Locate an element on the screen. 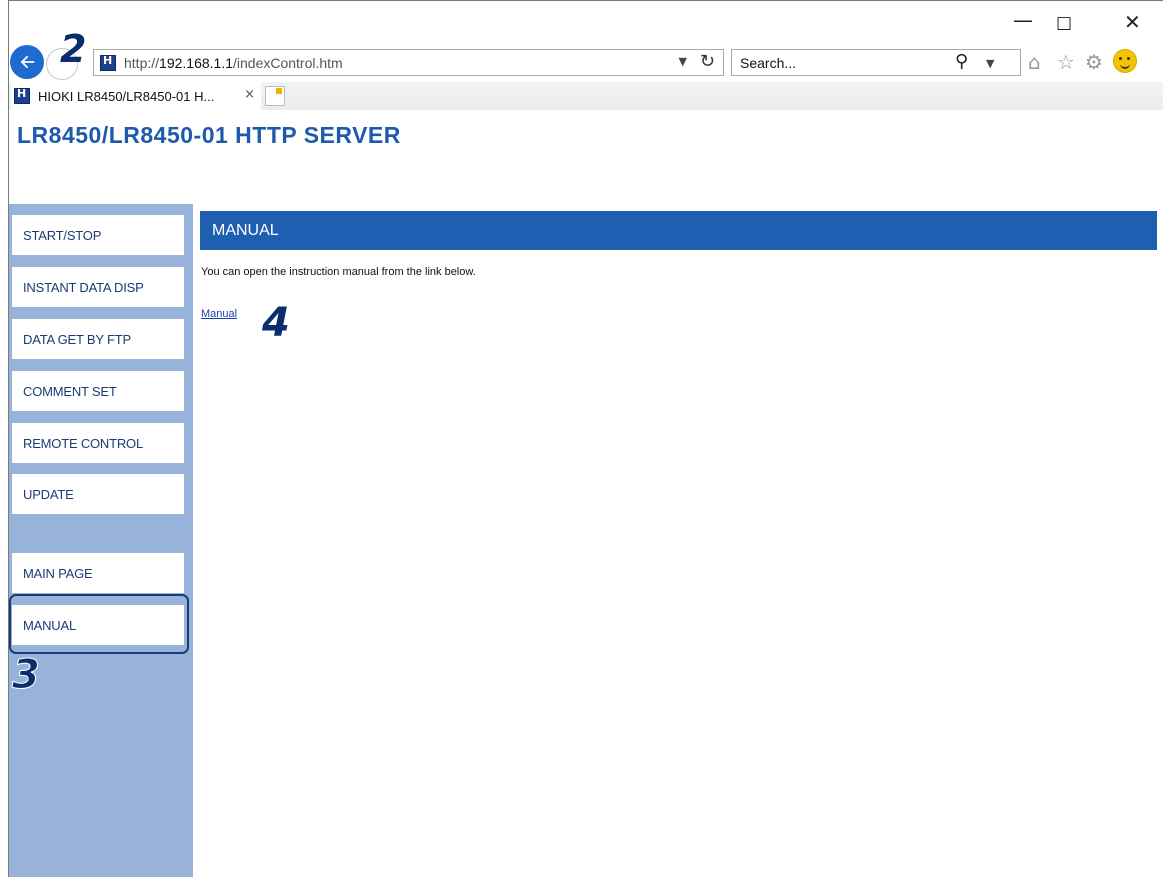 The image size is (1163, 877). favorites-star-icon: ☆ is located at coordinates (1066, 62).